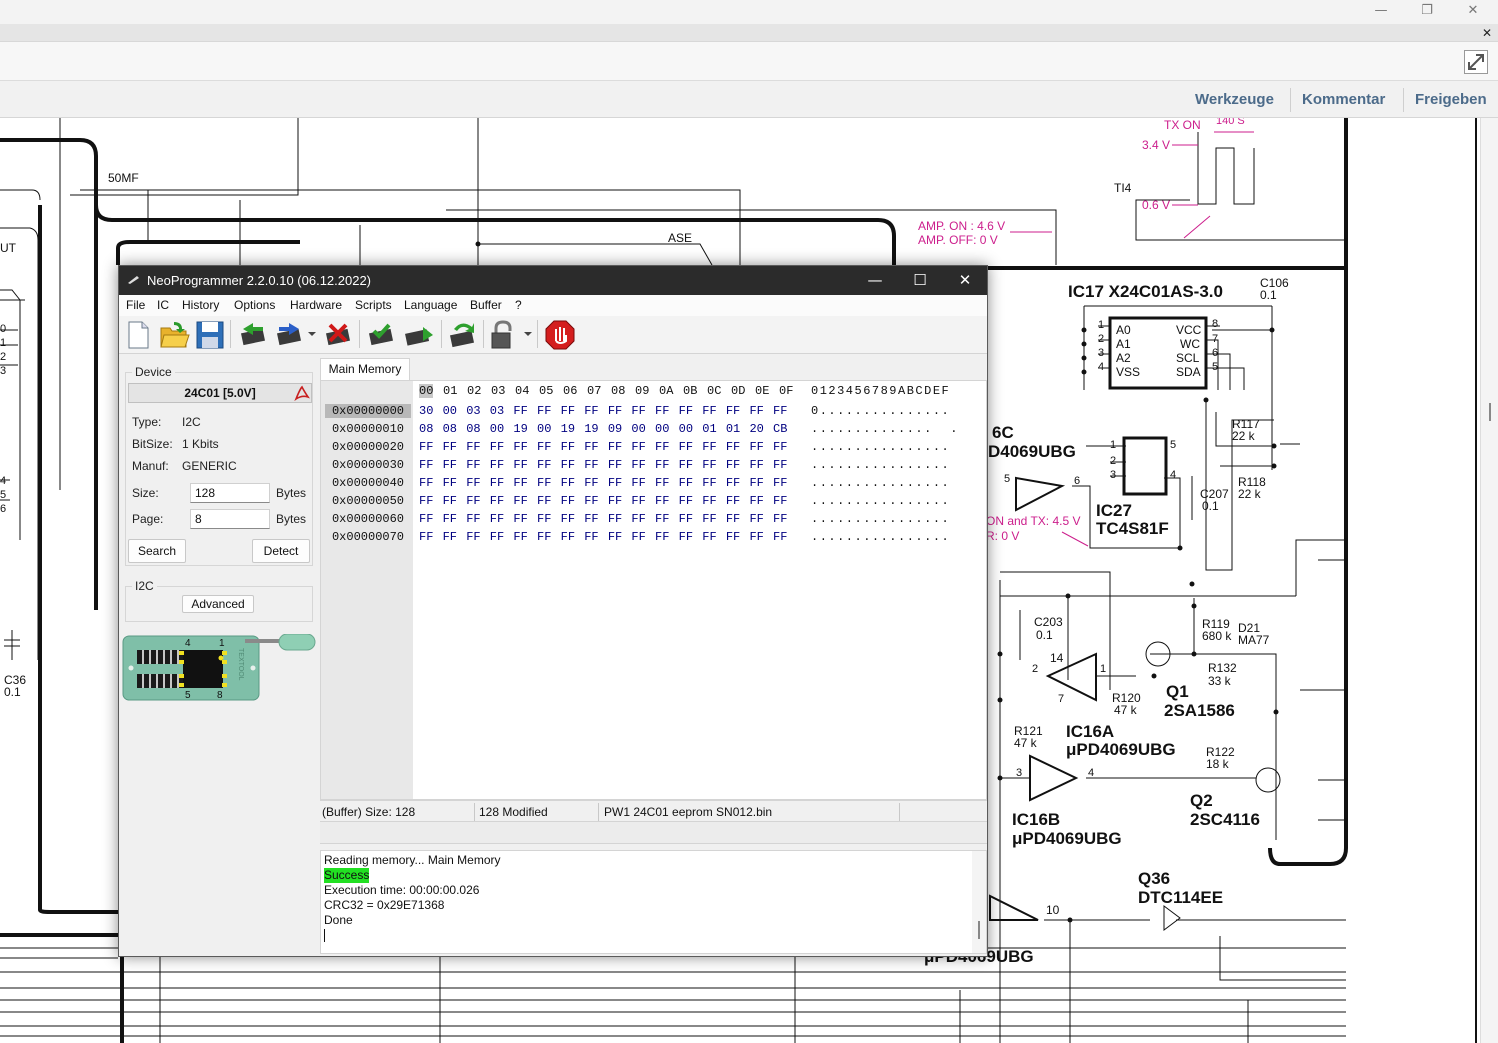 Image resolution: width=1498 pixels, height=1043 pixels. I want to click on kommentar-link: Kommentar, so click(1343, 99).